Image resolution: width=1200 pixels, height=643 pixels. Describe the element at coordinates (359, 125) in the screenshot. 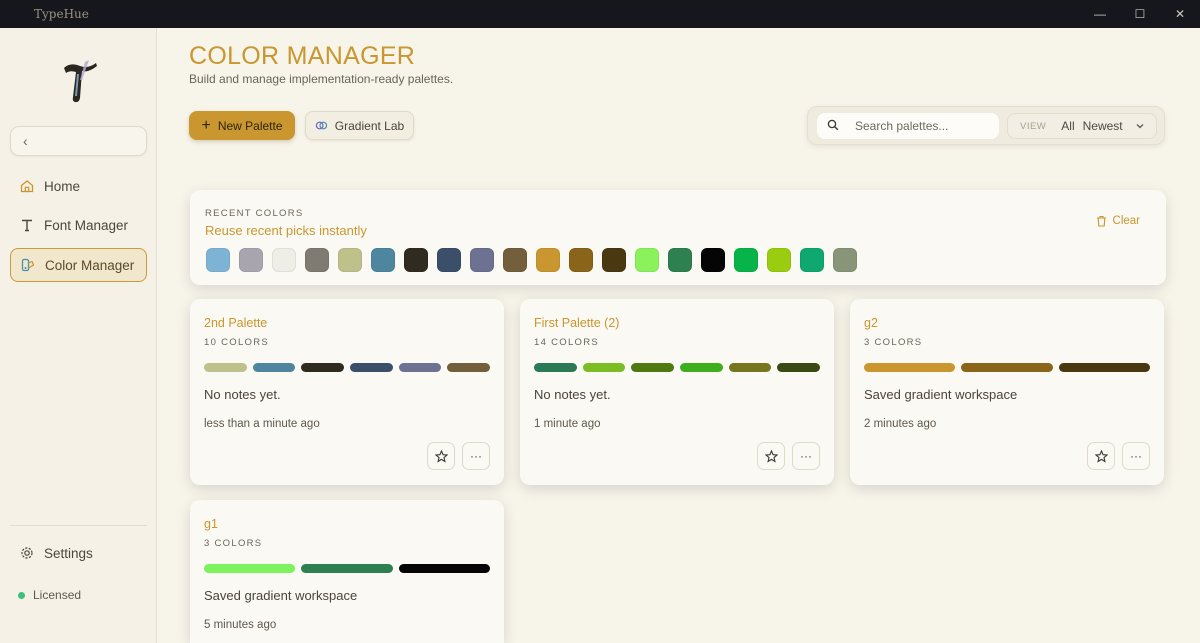

I see `gradient-lab-button: Gradient Lab` at that location.